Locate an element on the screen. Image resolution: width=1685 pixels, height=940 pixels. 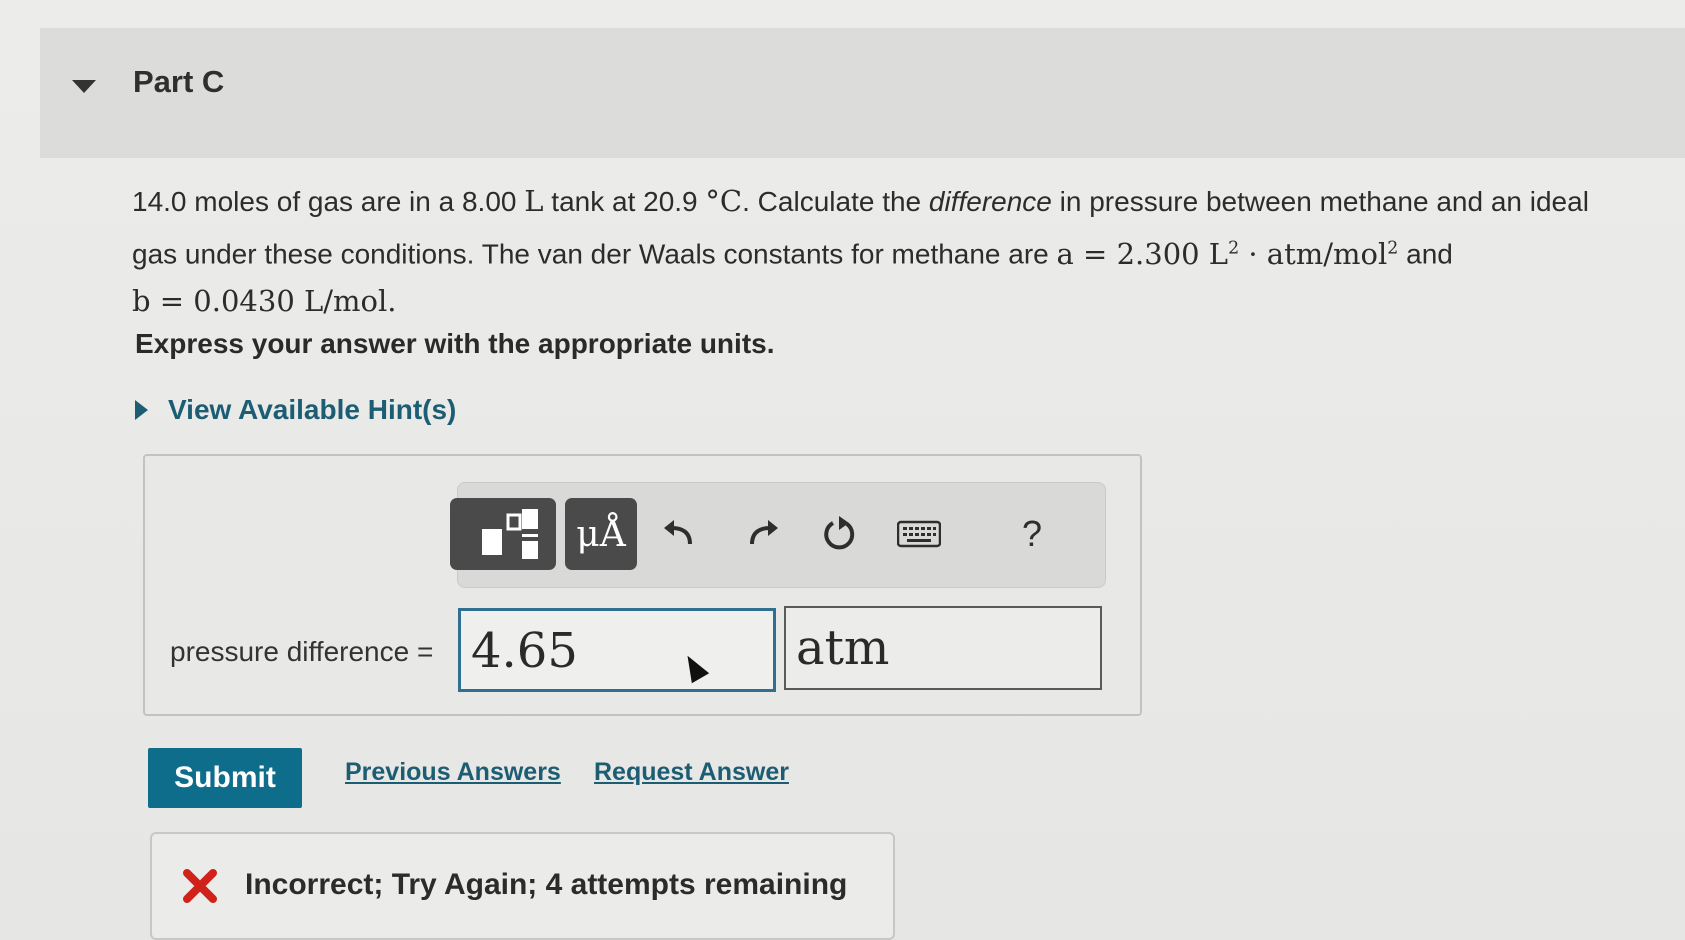
keyboard-button is located at coordinates (919, 534).